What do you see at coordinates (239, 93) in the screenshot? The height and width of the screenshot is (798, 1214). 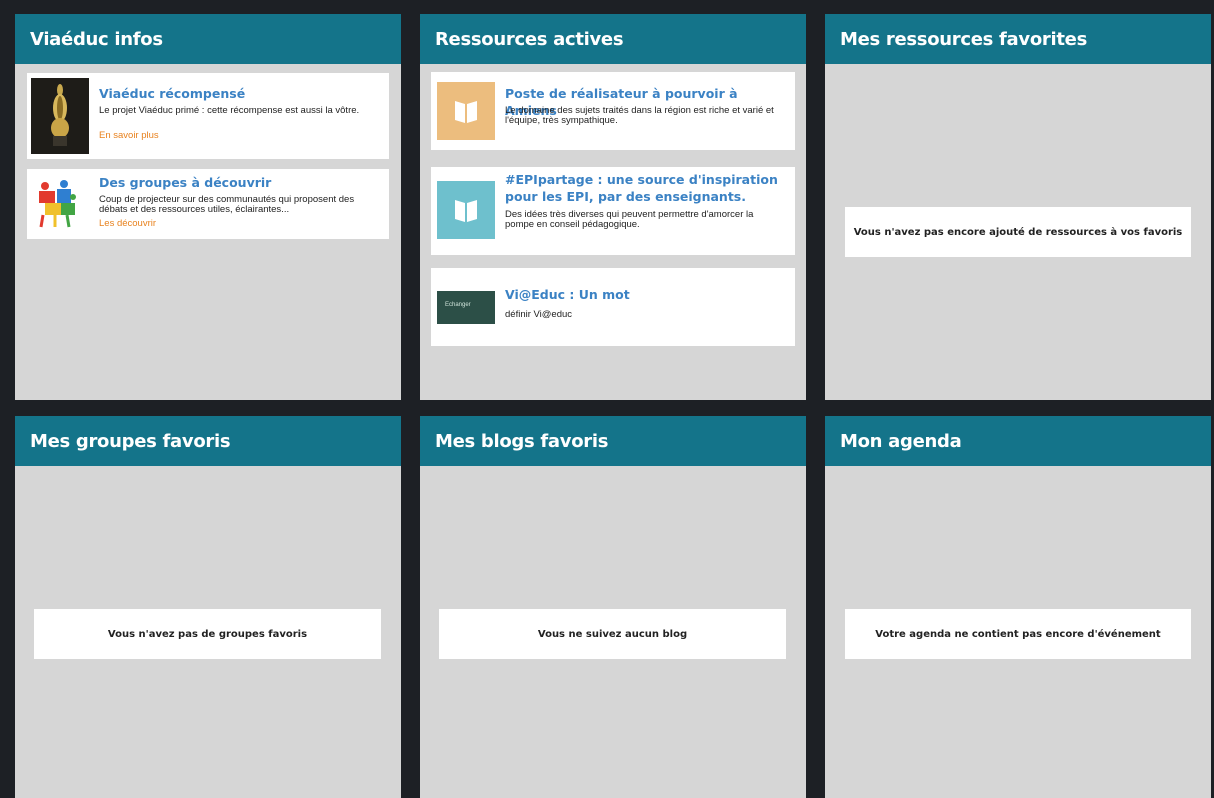 I see `info-card-title: Viaéduc récompensé` at bounding box center [239, 93].